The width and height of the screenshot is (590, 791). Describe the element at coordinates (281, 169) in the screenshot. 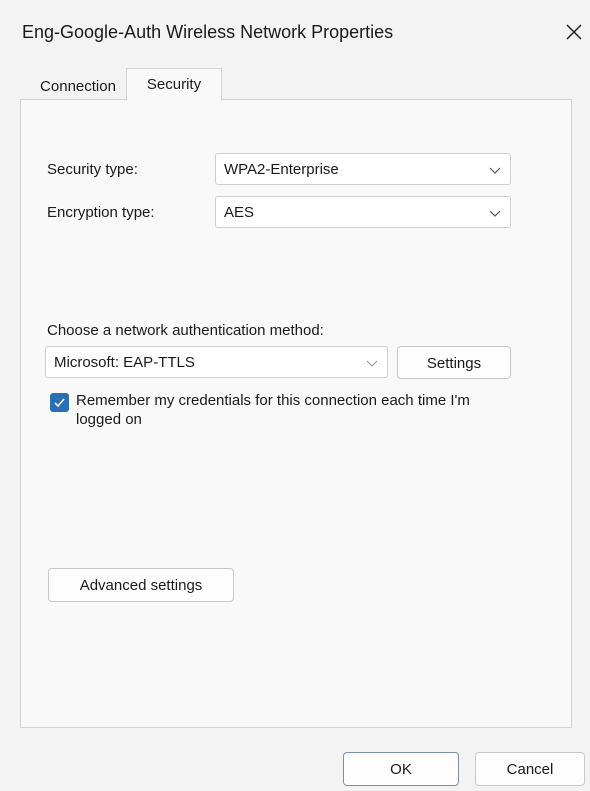

I see `security-type-value: WPA2-Enterprise` at that location.